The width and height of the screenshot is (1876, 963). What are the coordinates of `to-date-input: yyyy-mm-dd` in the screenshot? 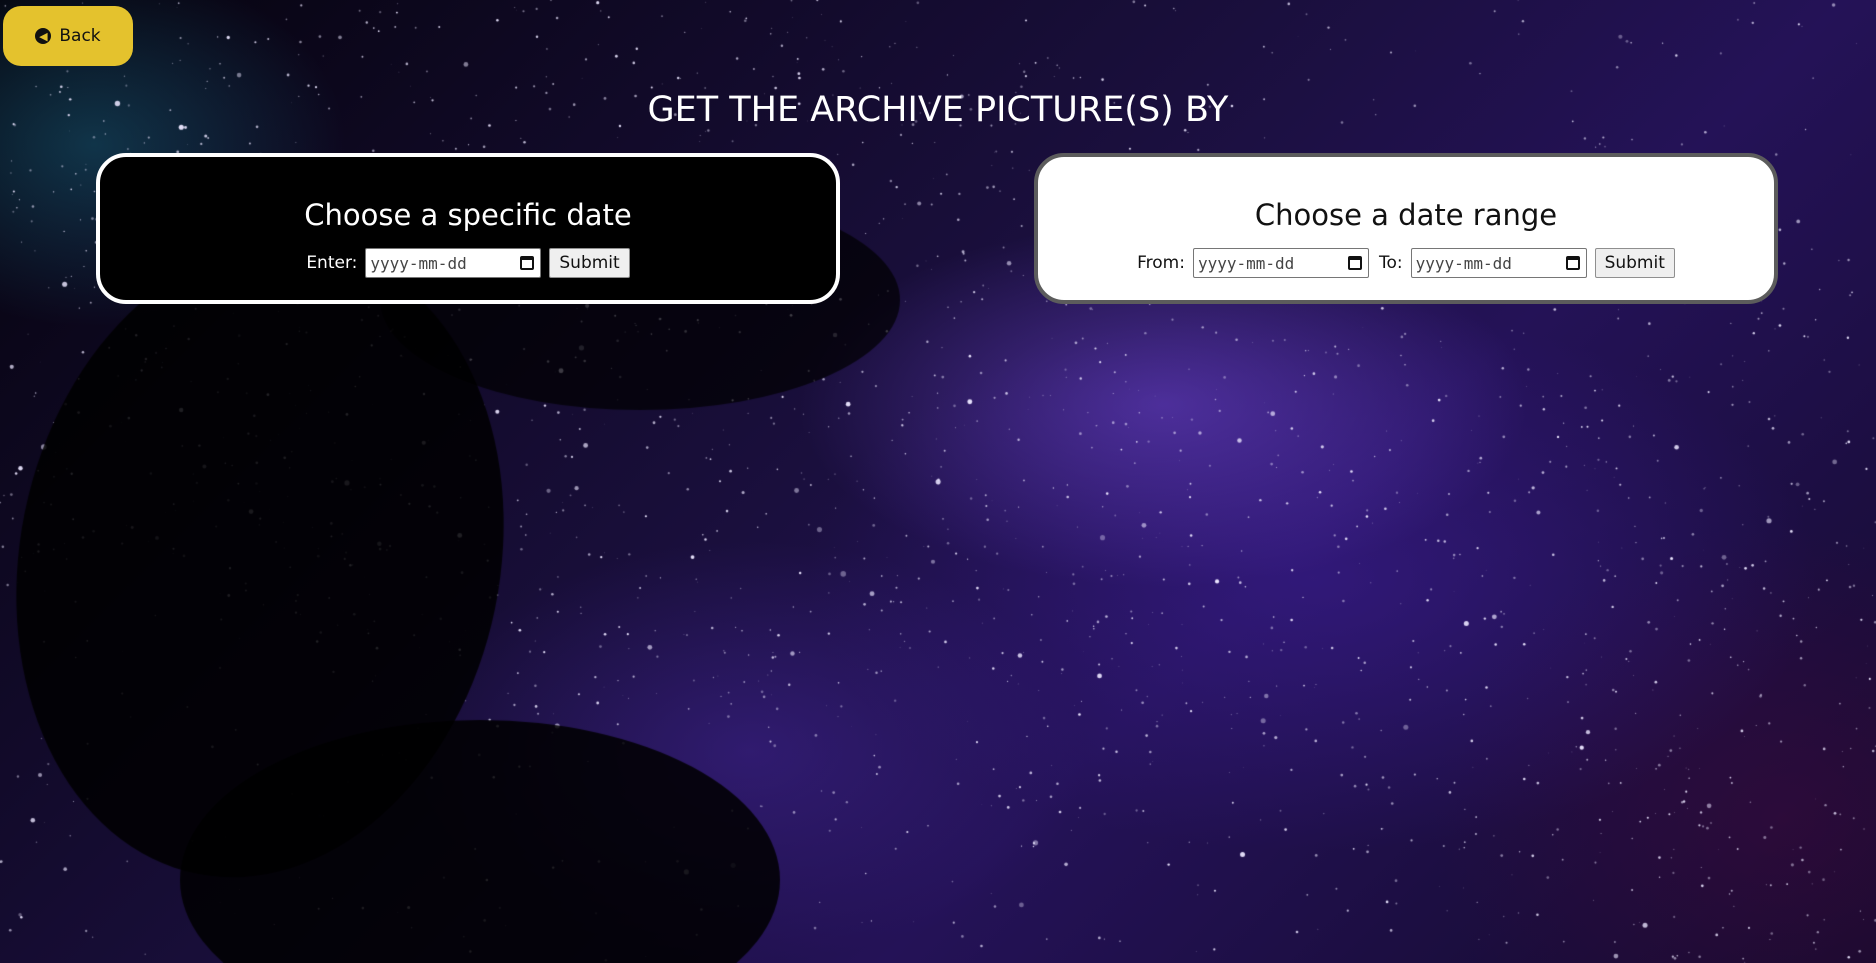 It's located at (1498, 263).